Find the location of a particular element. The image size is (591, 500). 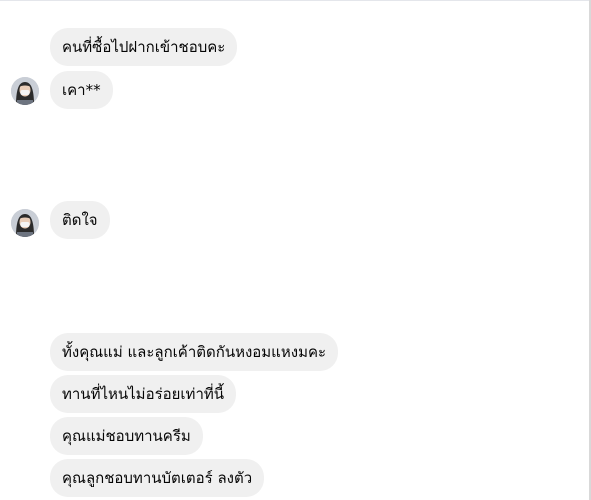

message-bubble: คุณลูกชอบทานบัตเตอร์ ลงตัว is located at coordinates (157, 478).